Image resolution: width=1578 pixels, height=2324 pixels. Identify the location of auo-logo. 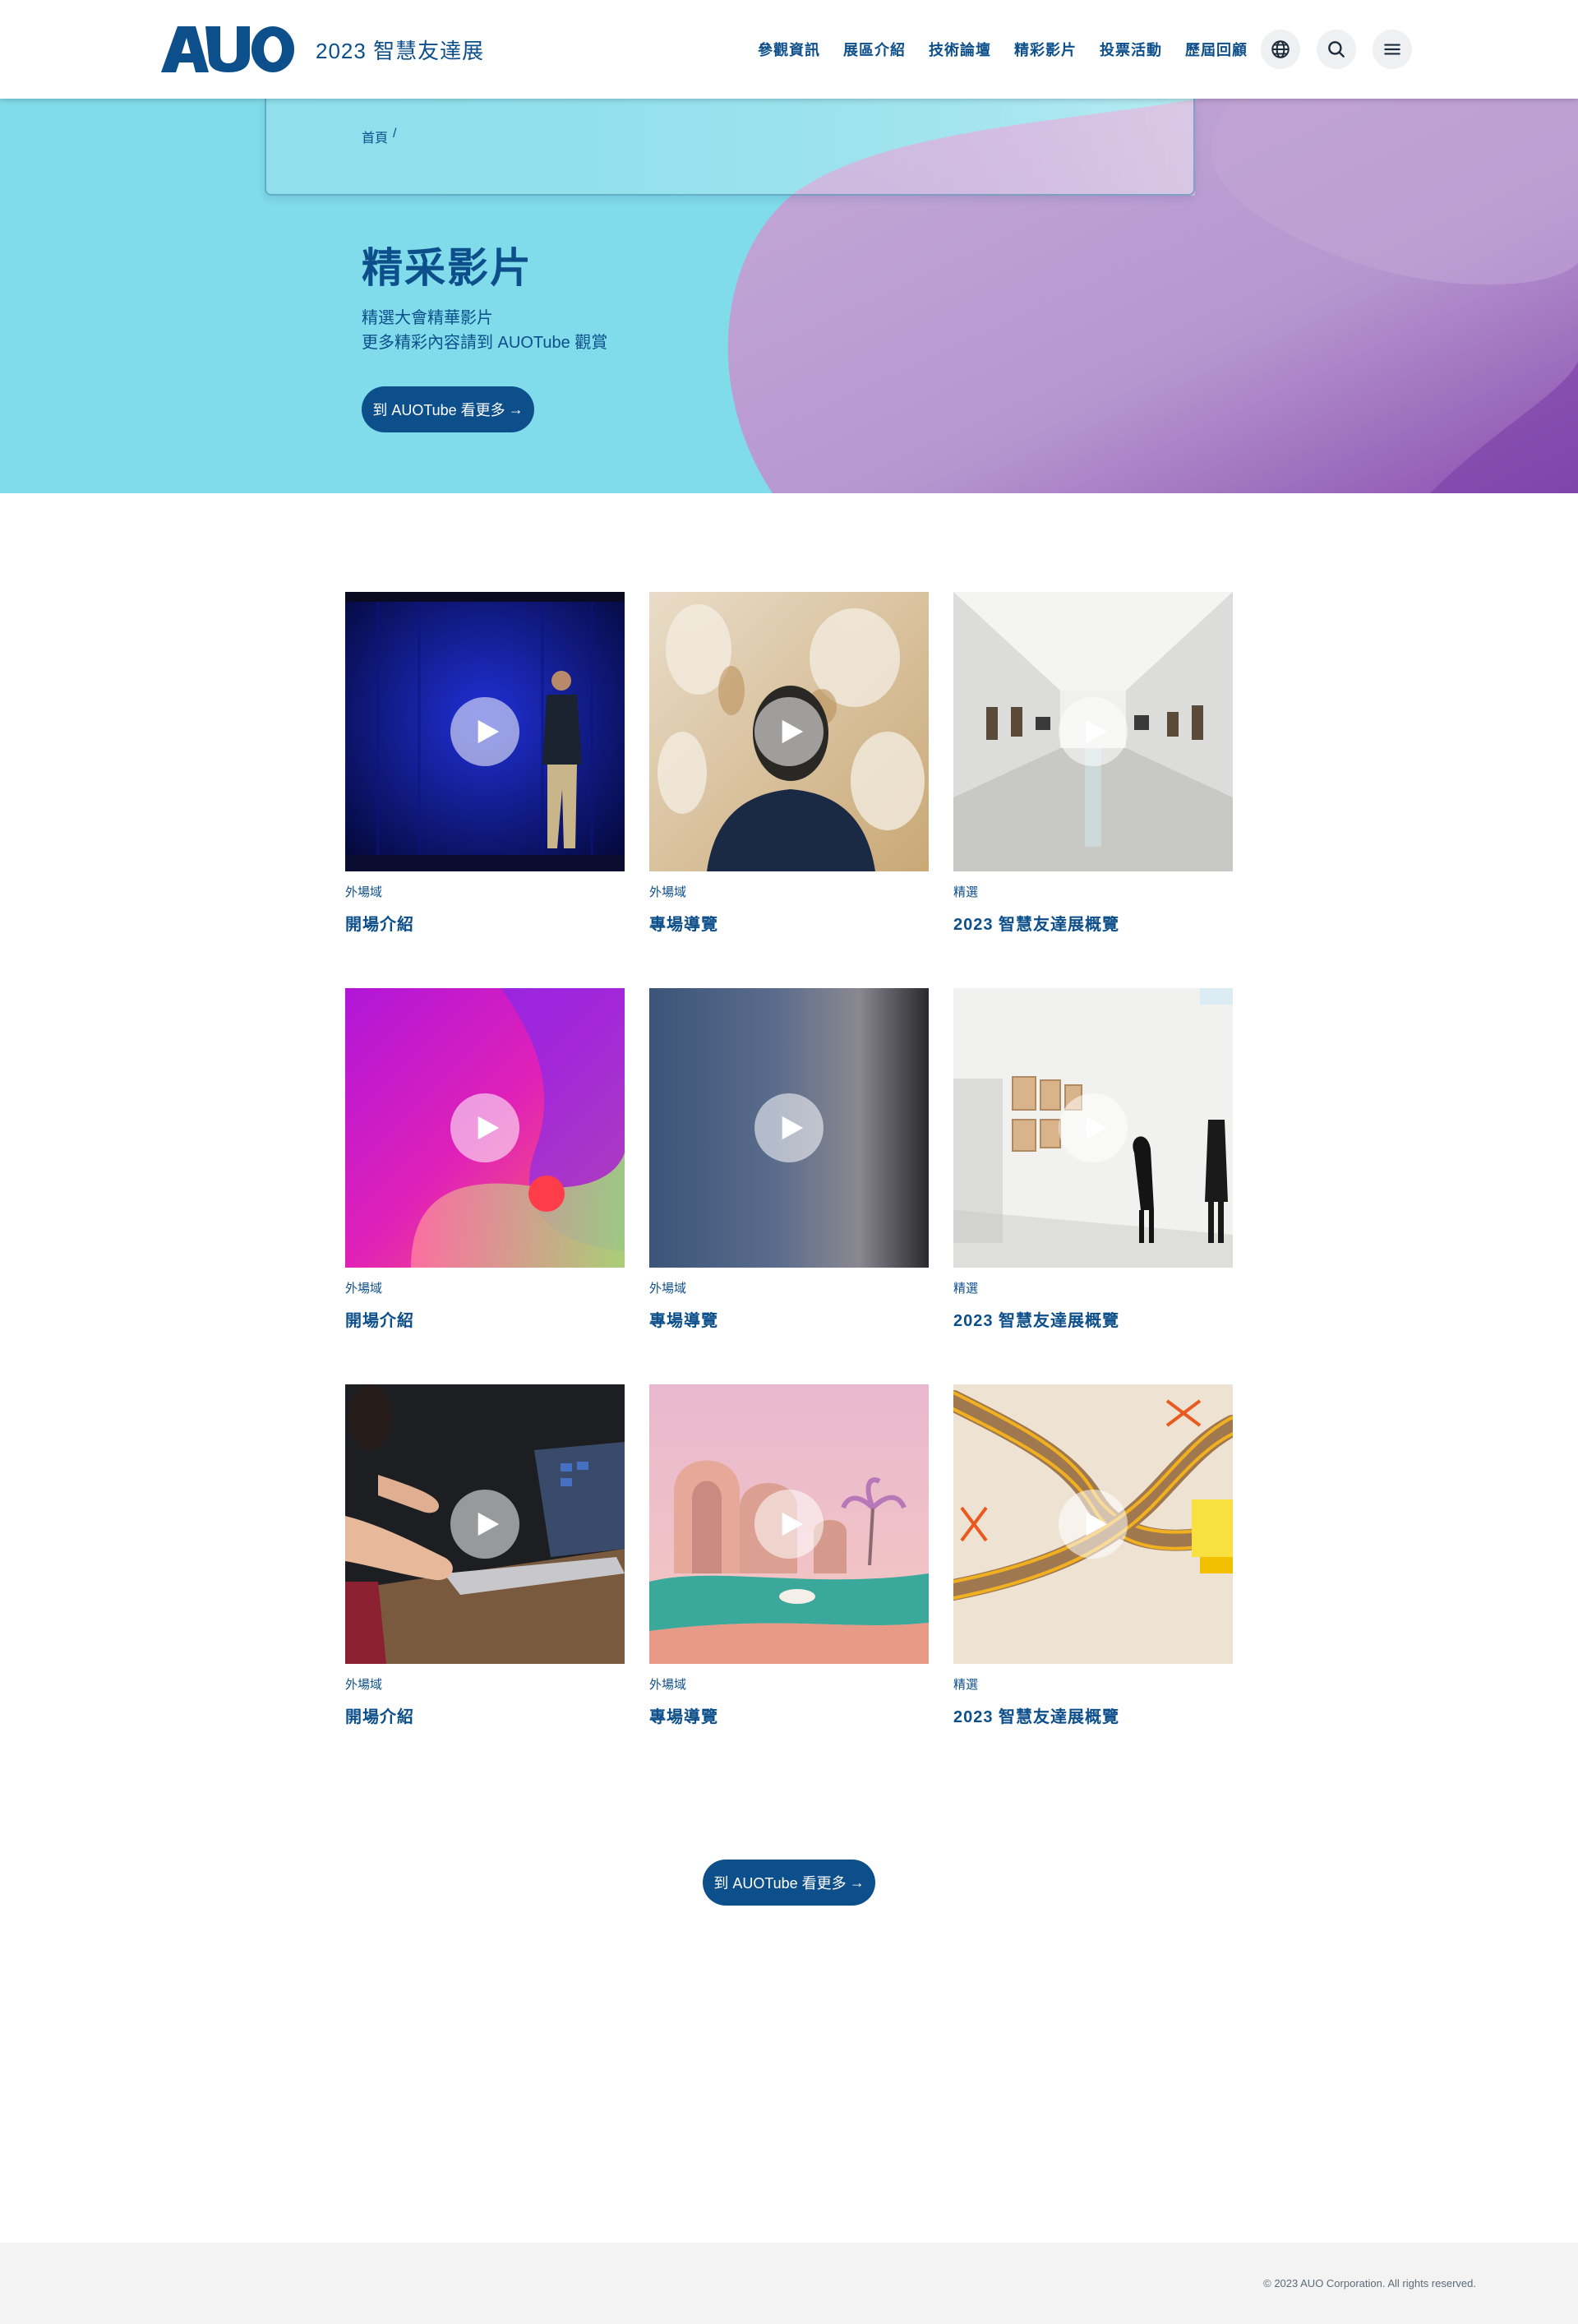
(227, 49).